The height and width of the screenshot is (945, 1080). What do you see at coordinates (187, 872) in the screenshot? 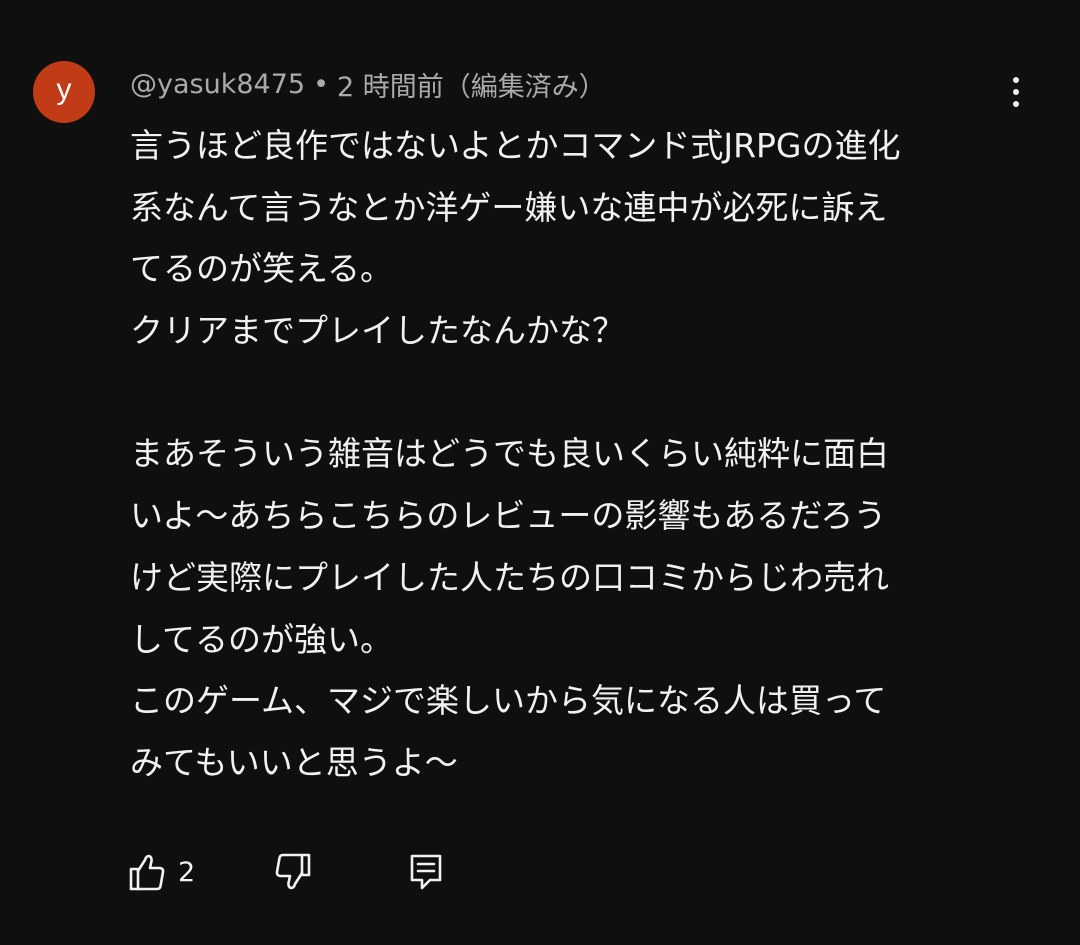
I see `like-count: 2` at bounding box center [187, 872].